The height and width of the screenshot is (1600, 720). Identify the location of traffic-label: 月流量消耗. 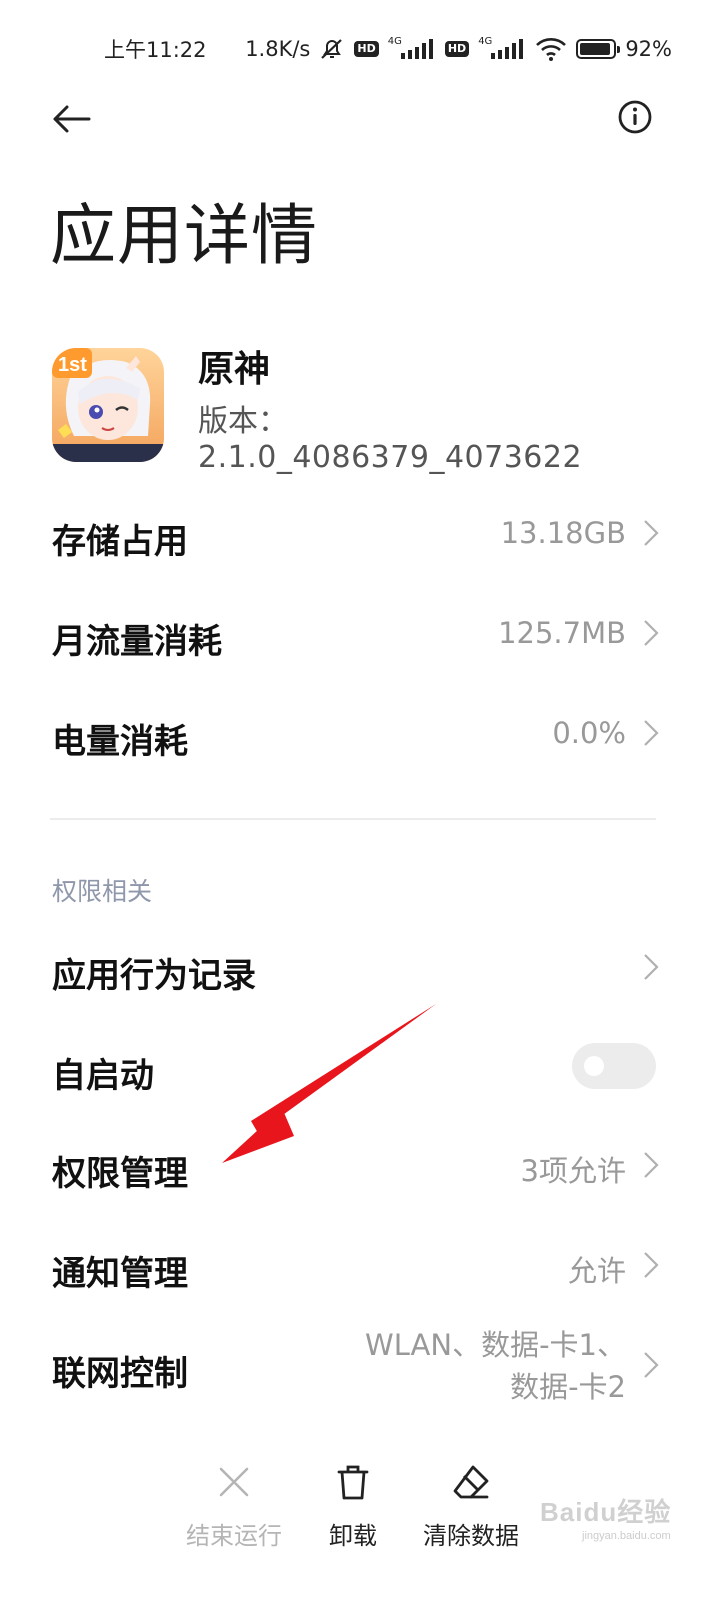
(137, 642).